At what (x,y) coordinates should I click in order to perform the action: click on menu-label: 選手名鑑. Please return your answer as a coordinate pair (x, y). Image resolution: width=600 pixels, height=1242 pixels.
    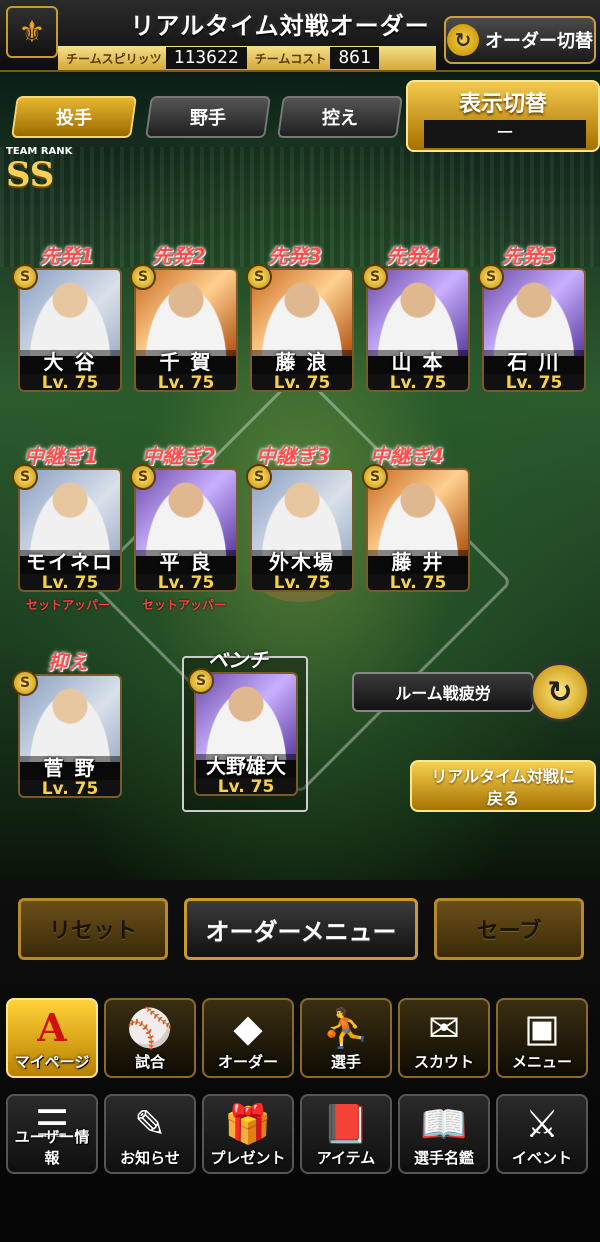
    Looking at the image, I should click on (443, 1158).